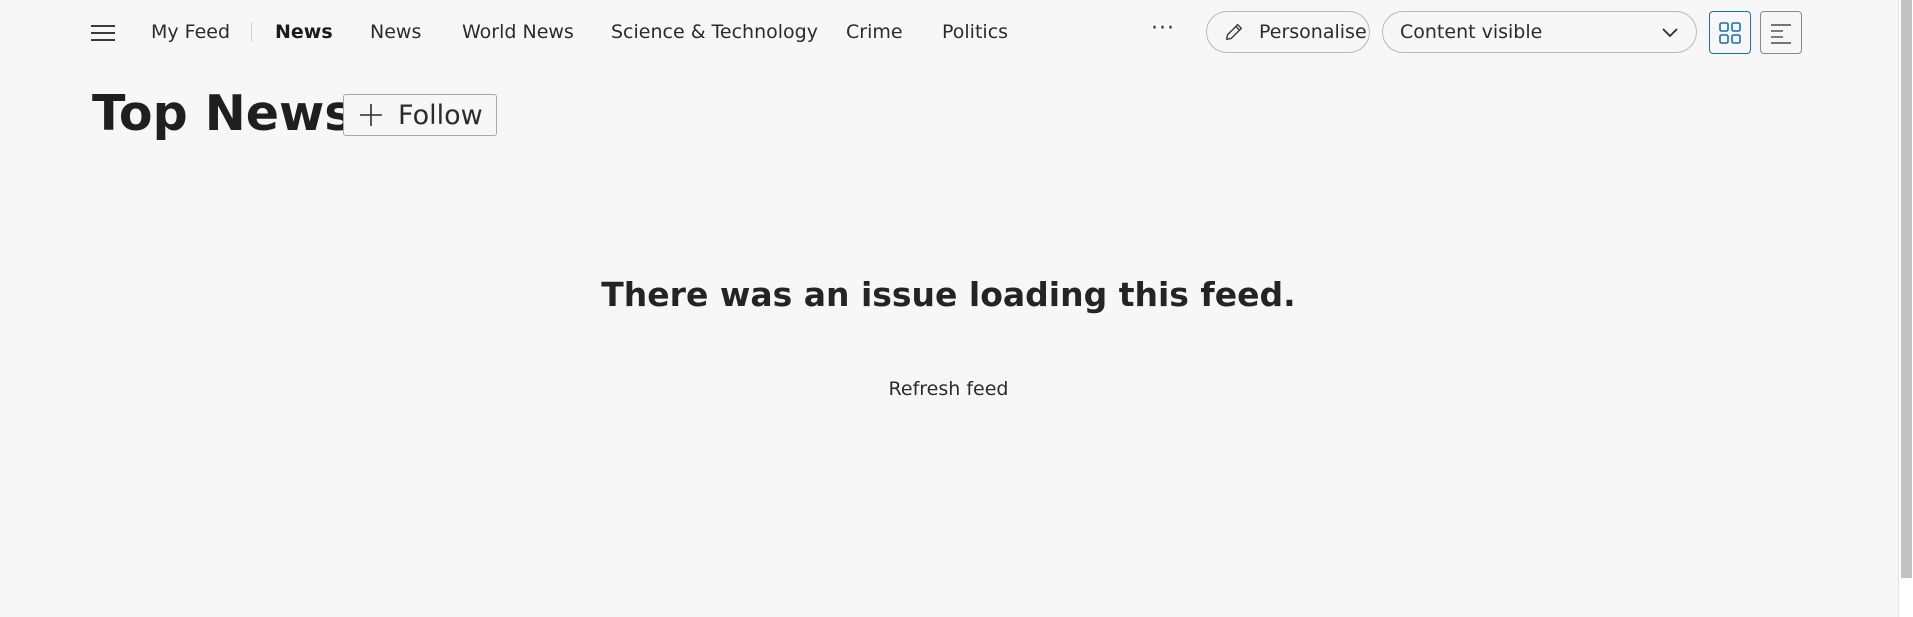  I want to click on plus-icon, so click(371, 115).